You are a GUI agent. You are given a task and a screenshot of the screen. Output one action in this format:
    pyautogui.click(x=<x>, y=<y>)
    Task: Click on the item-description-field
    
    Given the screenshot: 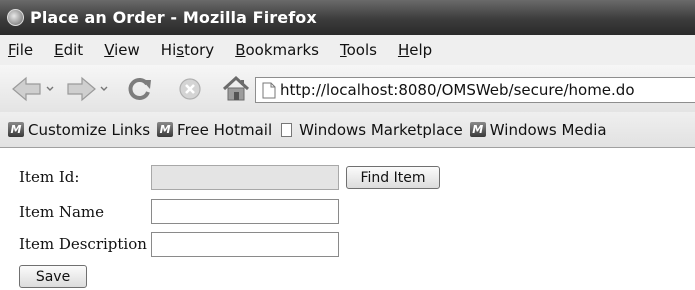 What is the action you would take?
    pyautogui.click(x=245, y=244)
    